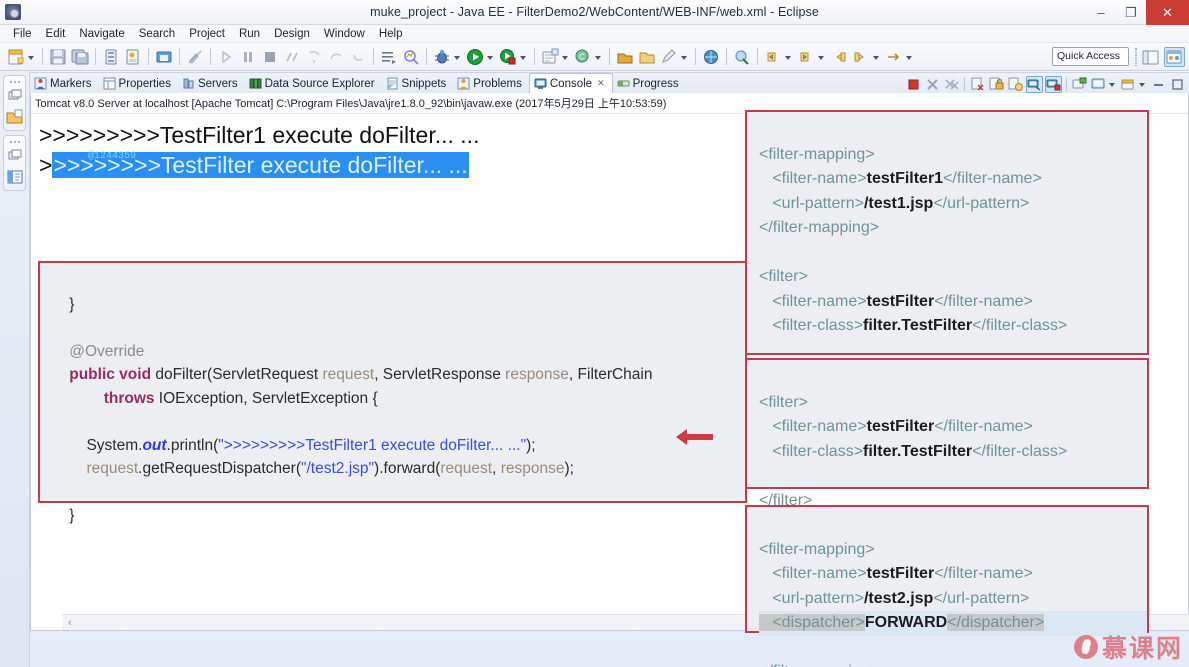 This screenshot has width=1189, height=667. I want to click on menu-item-search: Search, so click(157, 34).